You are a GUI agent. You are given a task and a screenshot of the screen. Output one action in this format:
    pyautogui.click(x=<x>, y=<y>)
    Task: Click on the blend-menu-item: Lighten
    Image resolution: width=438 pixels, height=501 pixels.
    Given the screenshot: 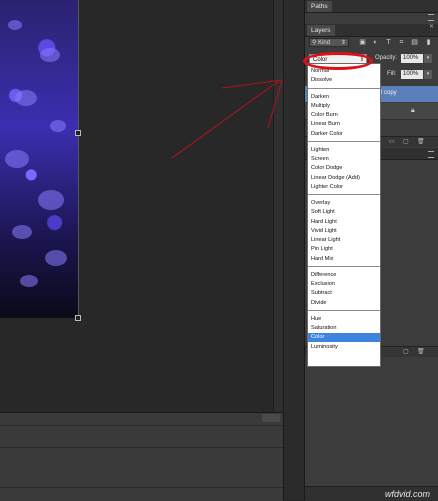 What is the action you would take?
    pyautogui.click(x=344, y=150)
    